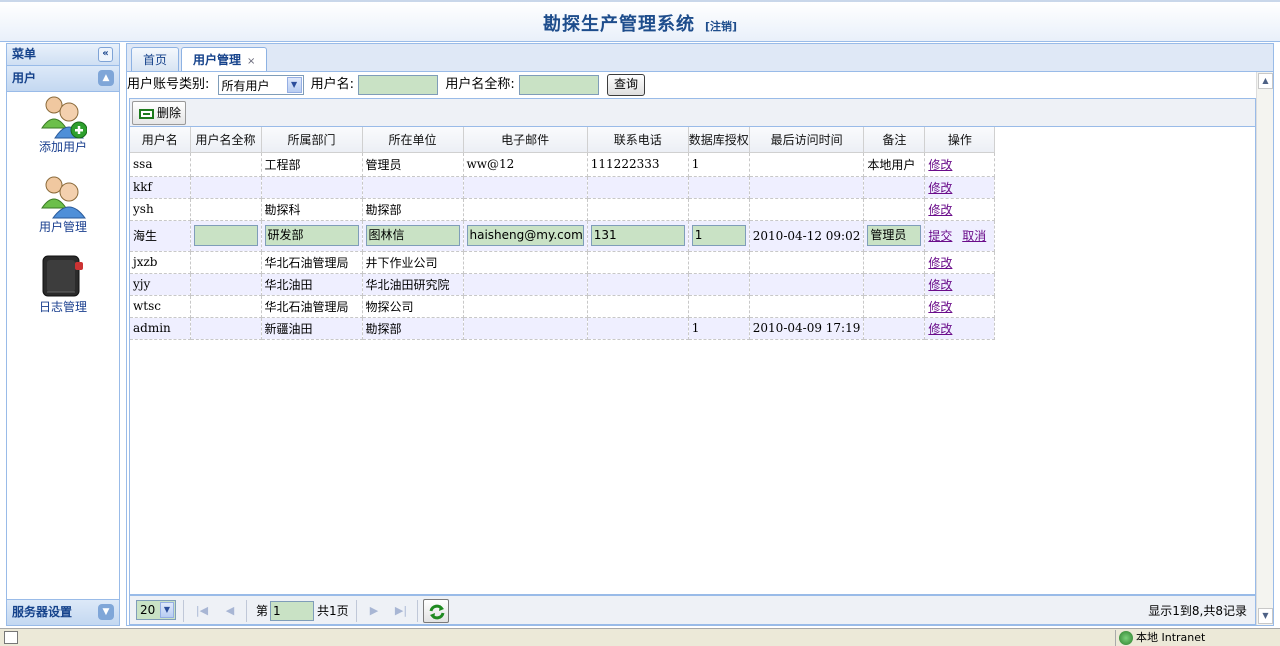  Describe the element at coordinates (63, 55) in the screenshot. I see `menu-header: 菜单 «` at that location.